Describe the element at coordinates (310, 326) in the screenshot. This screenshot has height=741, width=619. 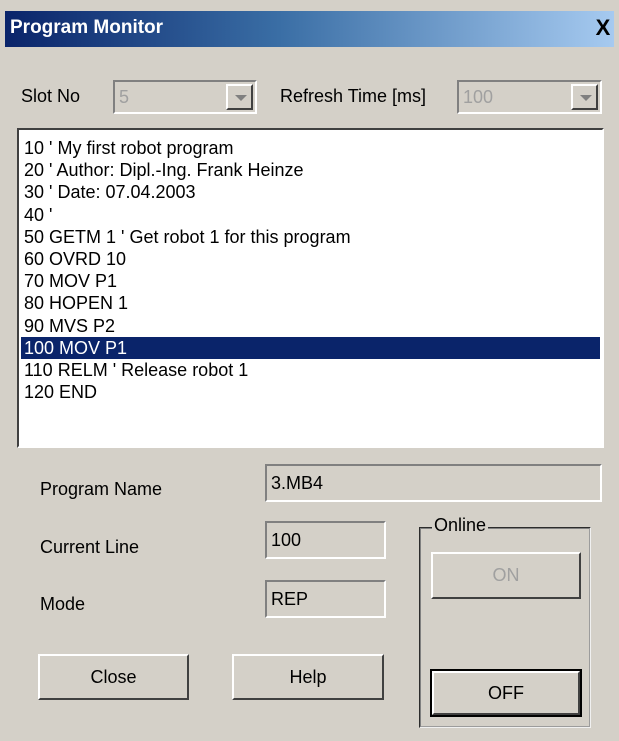
I see `program-line: 90 MVS P2` at that location.